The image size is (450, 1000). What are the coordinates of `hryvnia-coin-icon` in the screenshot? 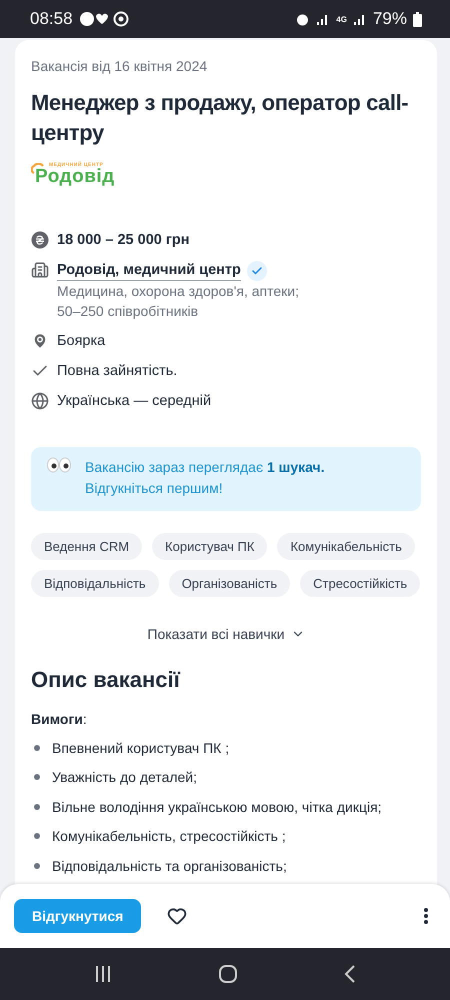 It's located at (40, 240).